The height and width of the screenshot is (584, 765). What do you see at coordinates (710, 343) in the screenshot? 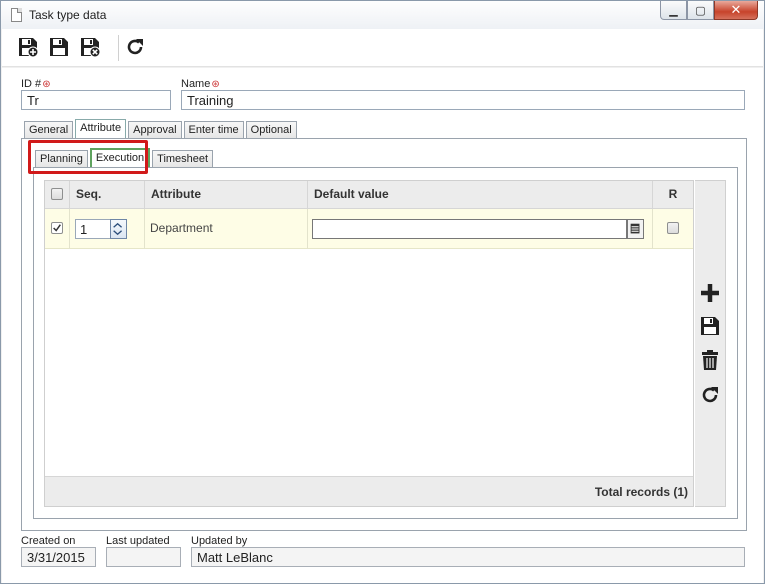
I see `grid-actions` at bounding box center [710, 343].